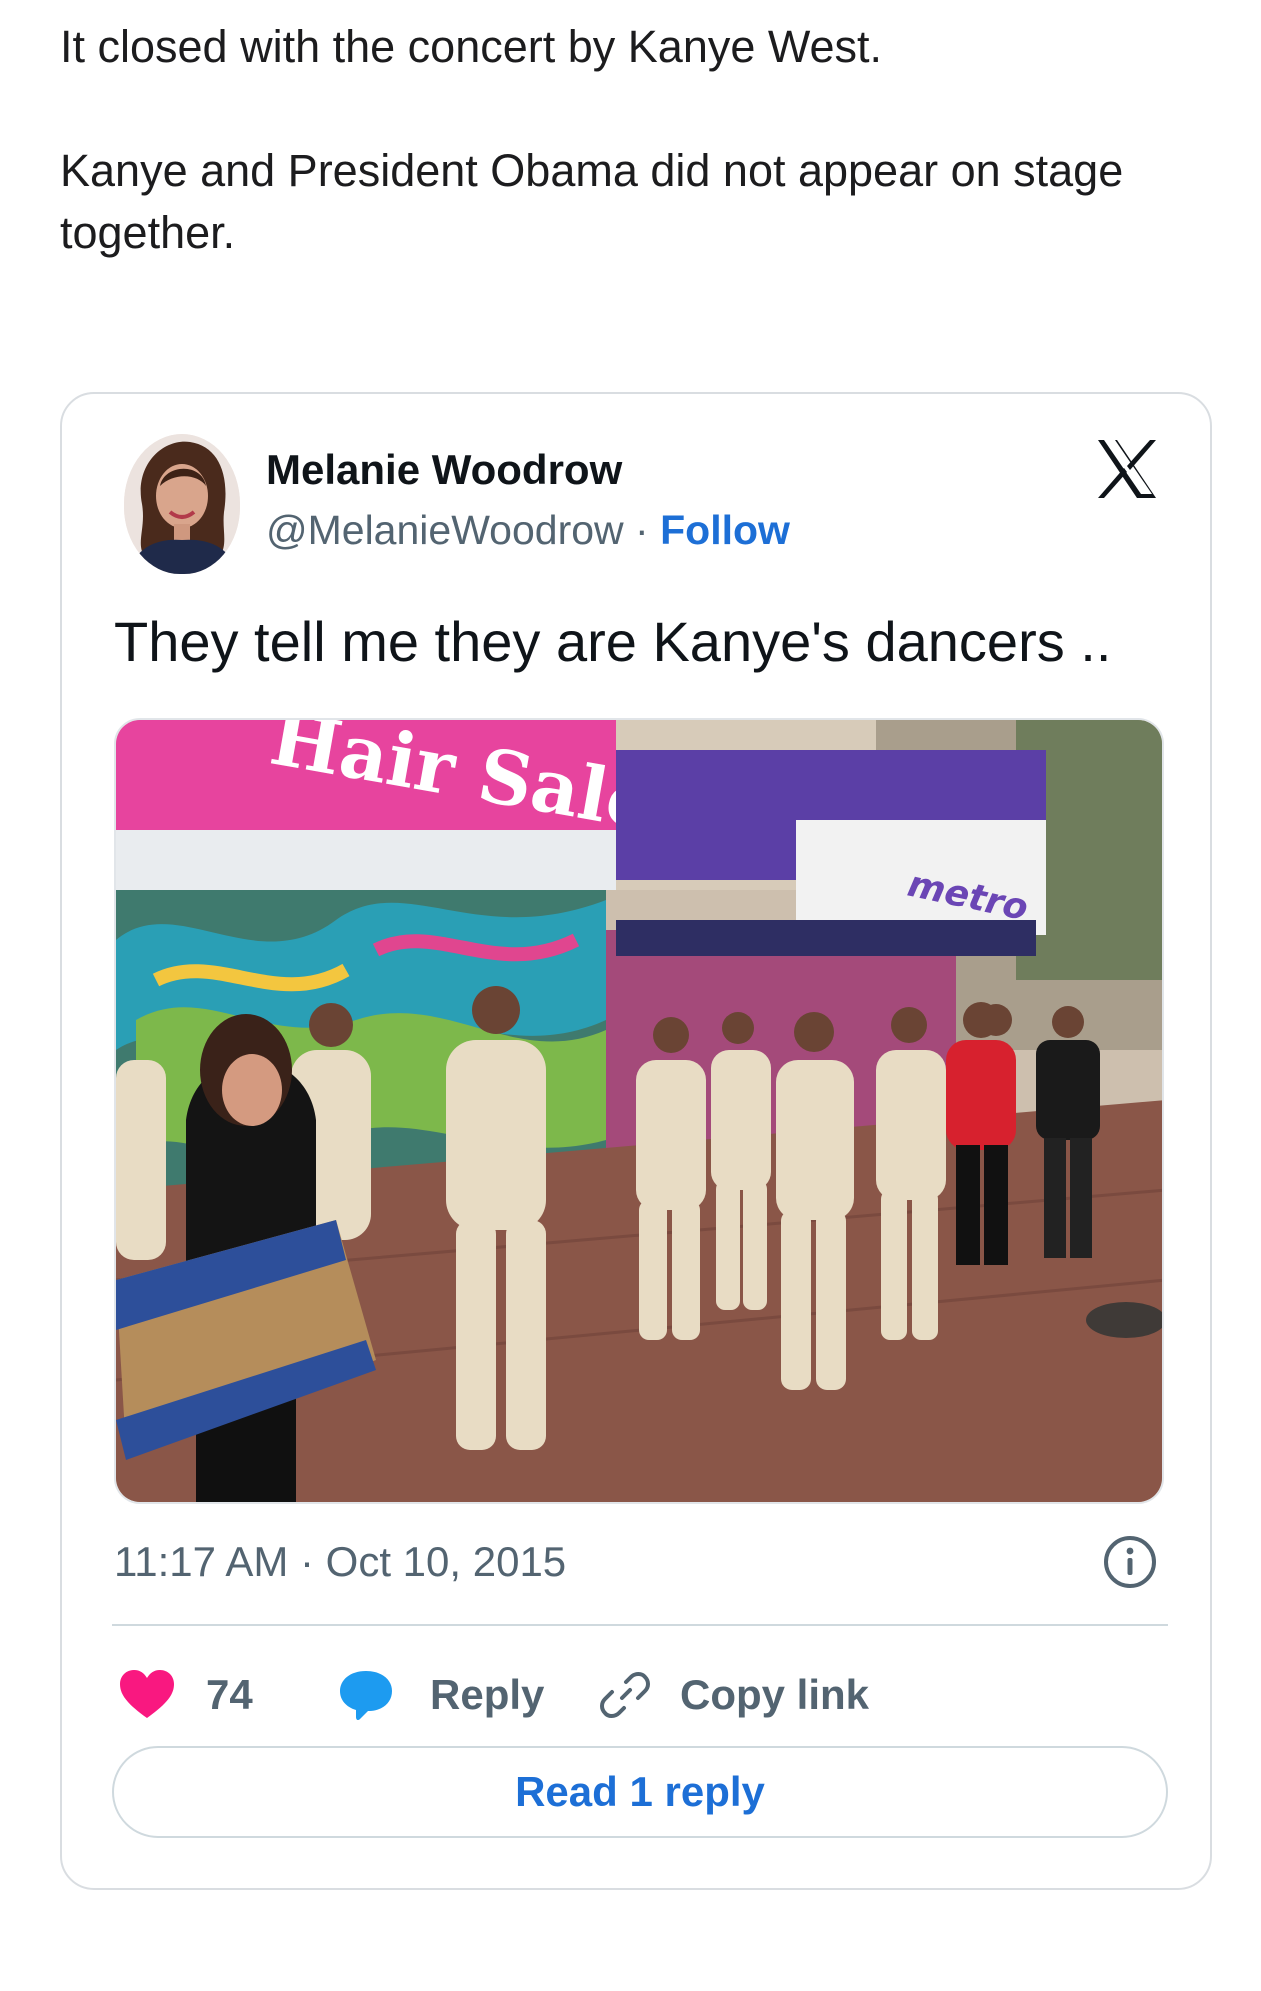 The height and width of the screenshot is (1991, 1261). Describe the element at coordinates (147, 1694) in the screenshot. I see `heart-icon` at that location.